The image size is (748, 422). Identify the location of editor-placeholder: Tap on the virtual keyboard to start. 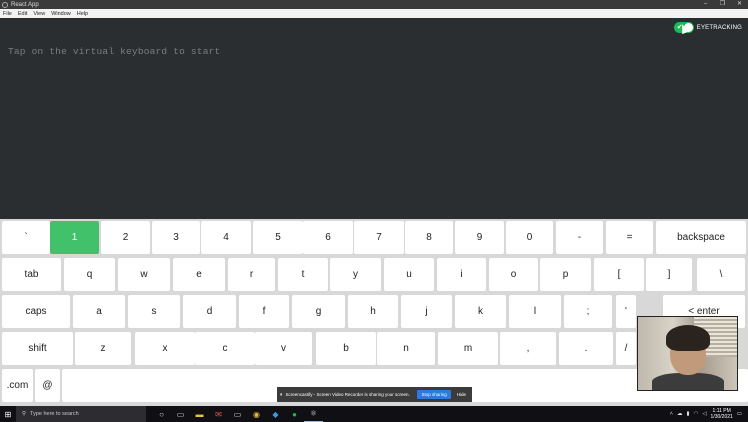
(114, 51).